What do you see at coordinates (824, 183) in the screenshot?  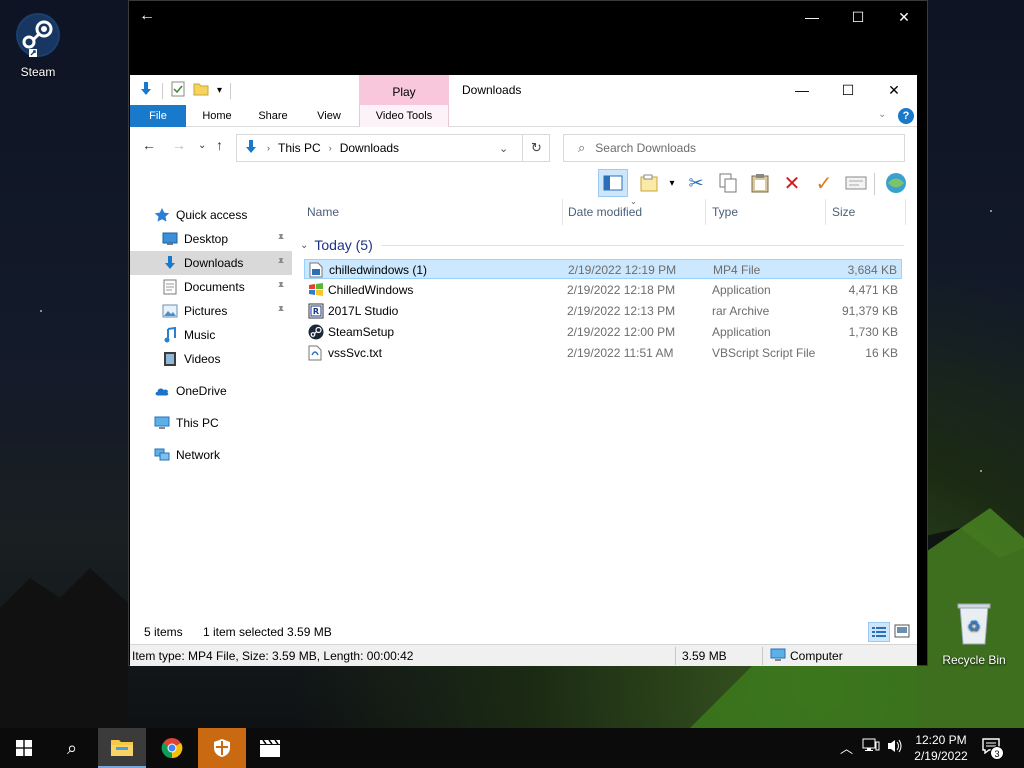 I see `rename-check-icon: ✓` at bounding box center [824, 183].